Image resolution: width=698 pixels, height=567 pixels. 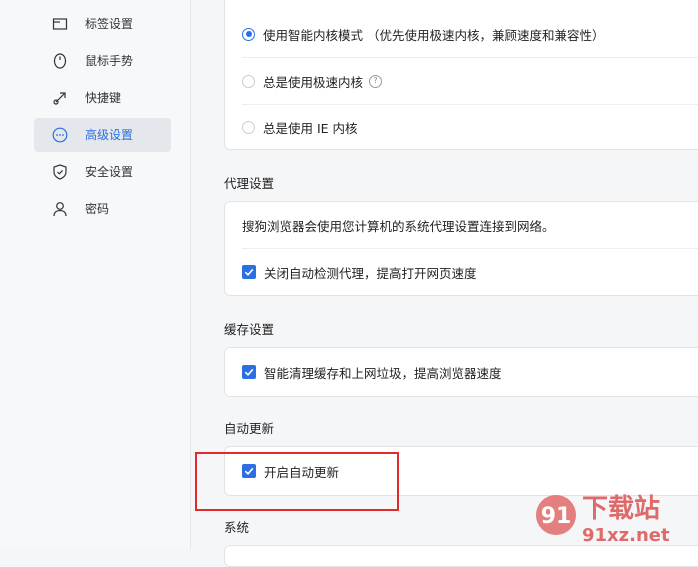 I want to click on sidebar-item-label: 鼠标手势, so click(x=109, y=61).